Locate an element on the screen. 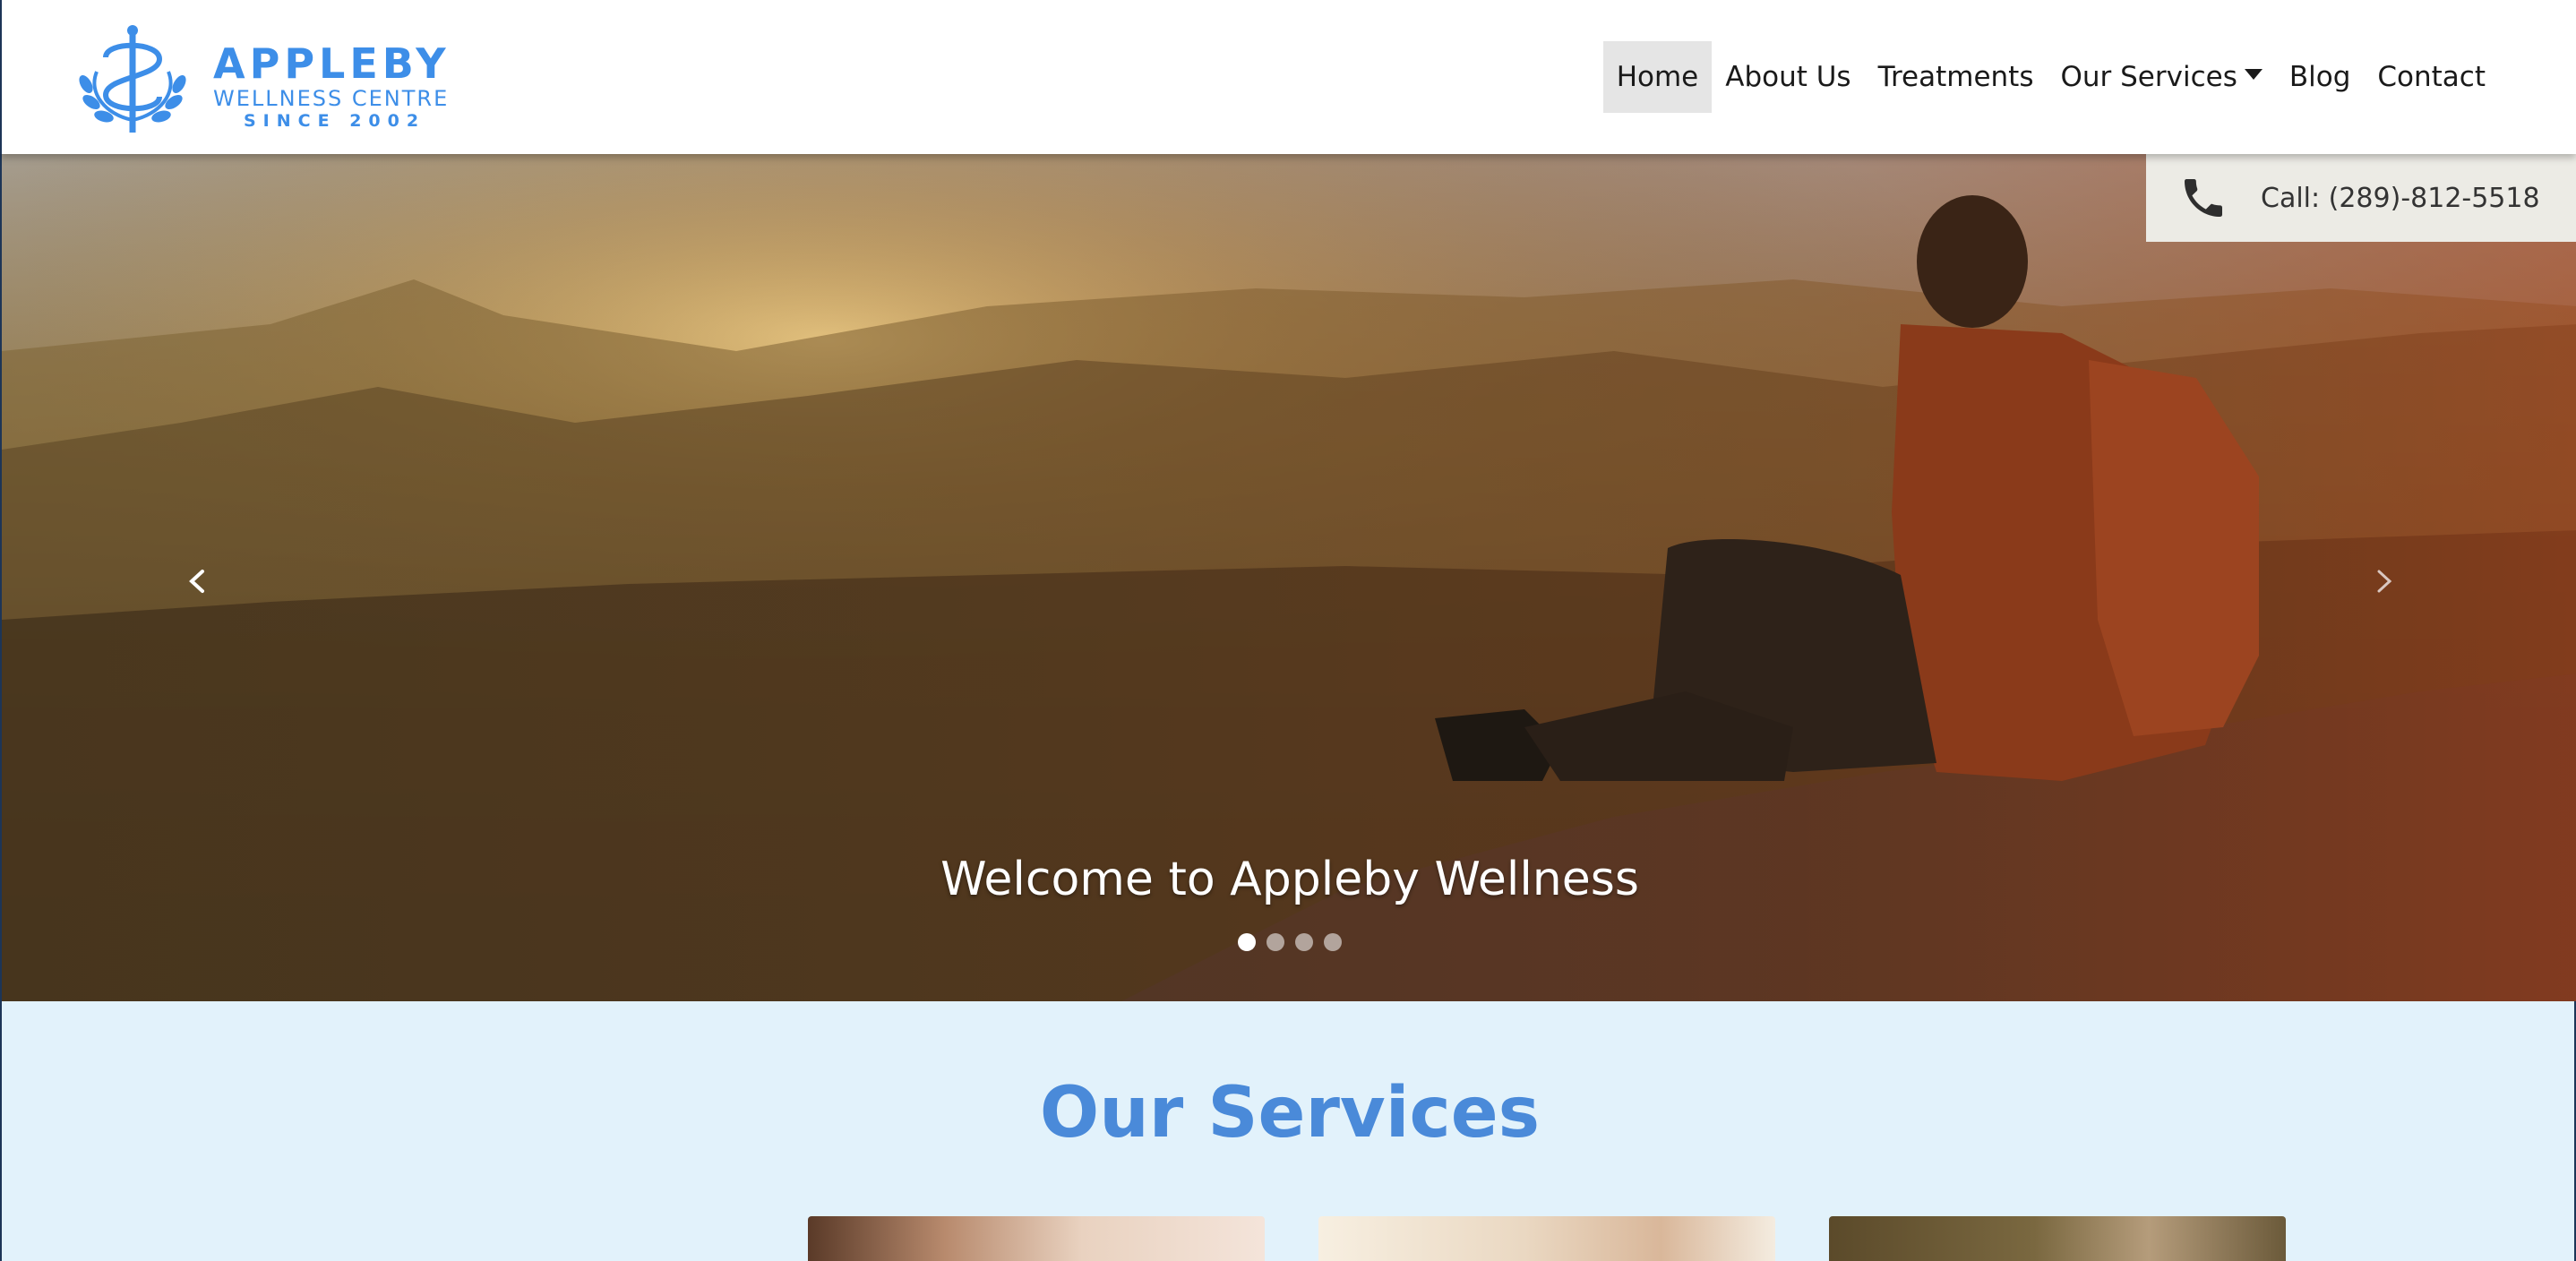  nav-contact-label: Contact is located at coordinates (2431, 77).